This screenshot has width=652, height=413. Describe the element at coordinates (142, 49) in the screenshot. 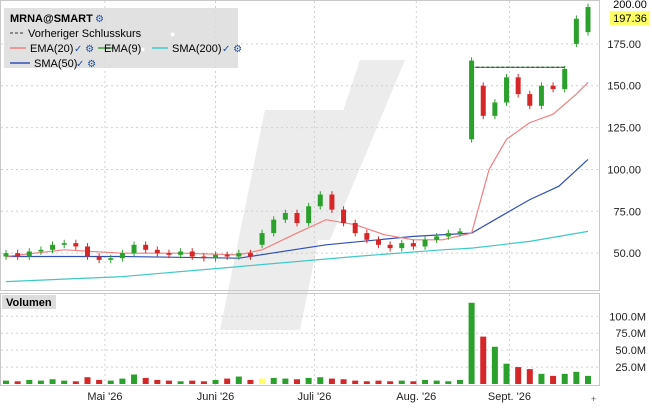

I see `legend-ema9-toggle-icon: ●` at that location.